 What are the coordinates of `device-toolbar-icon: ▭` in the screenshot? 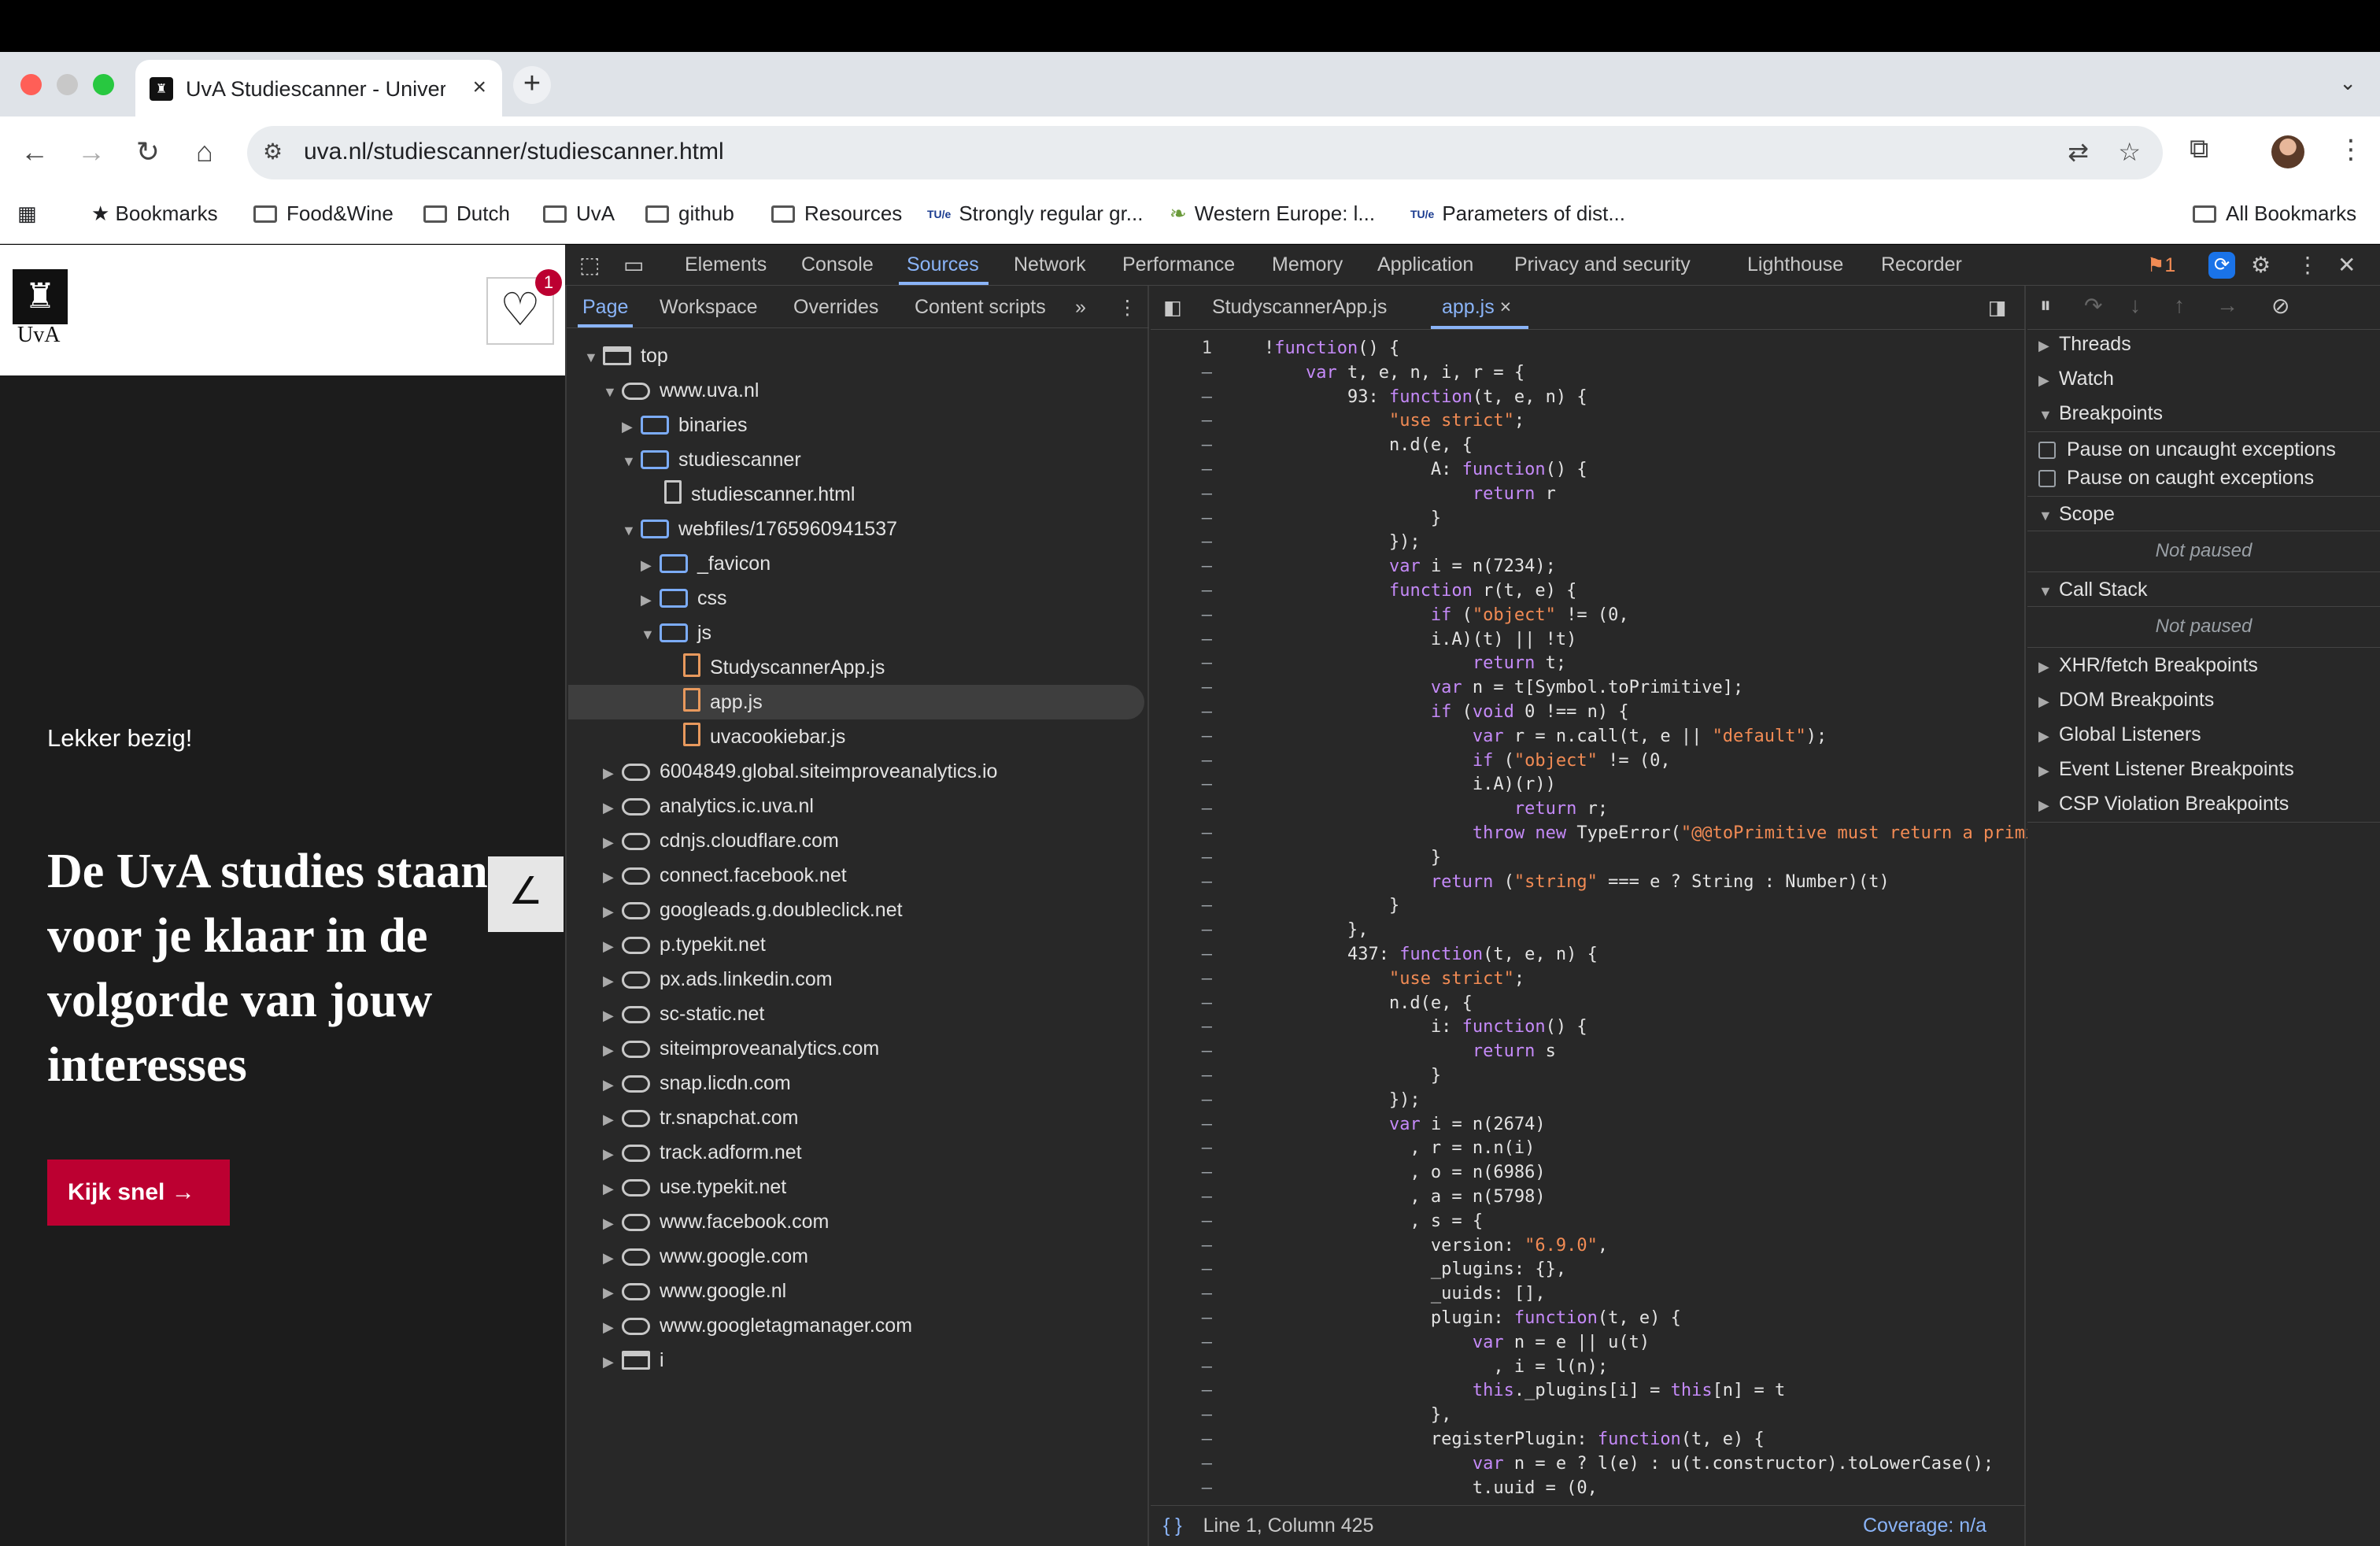 It's located at (633, 265).